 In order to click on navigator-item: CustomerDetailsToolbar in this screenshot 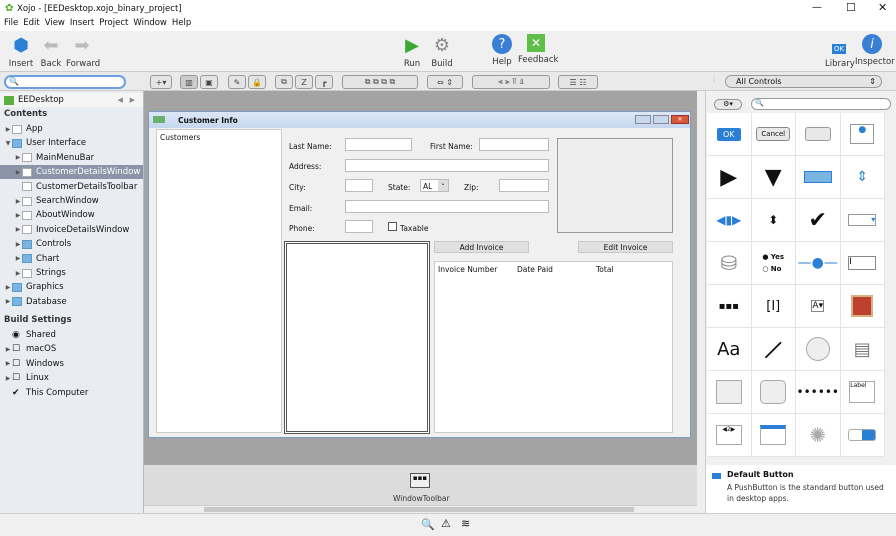, I will do `click(71, 187)`.